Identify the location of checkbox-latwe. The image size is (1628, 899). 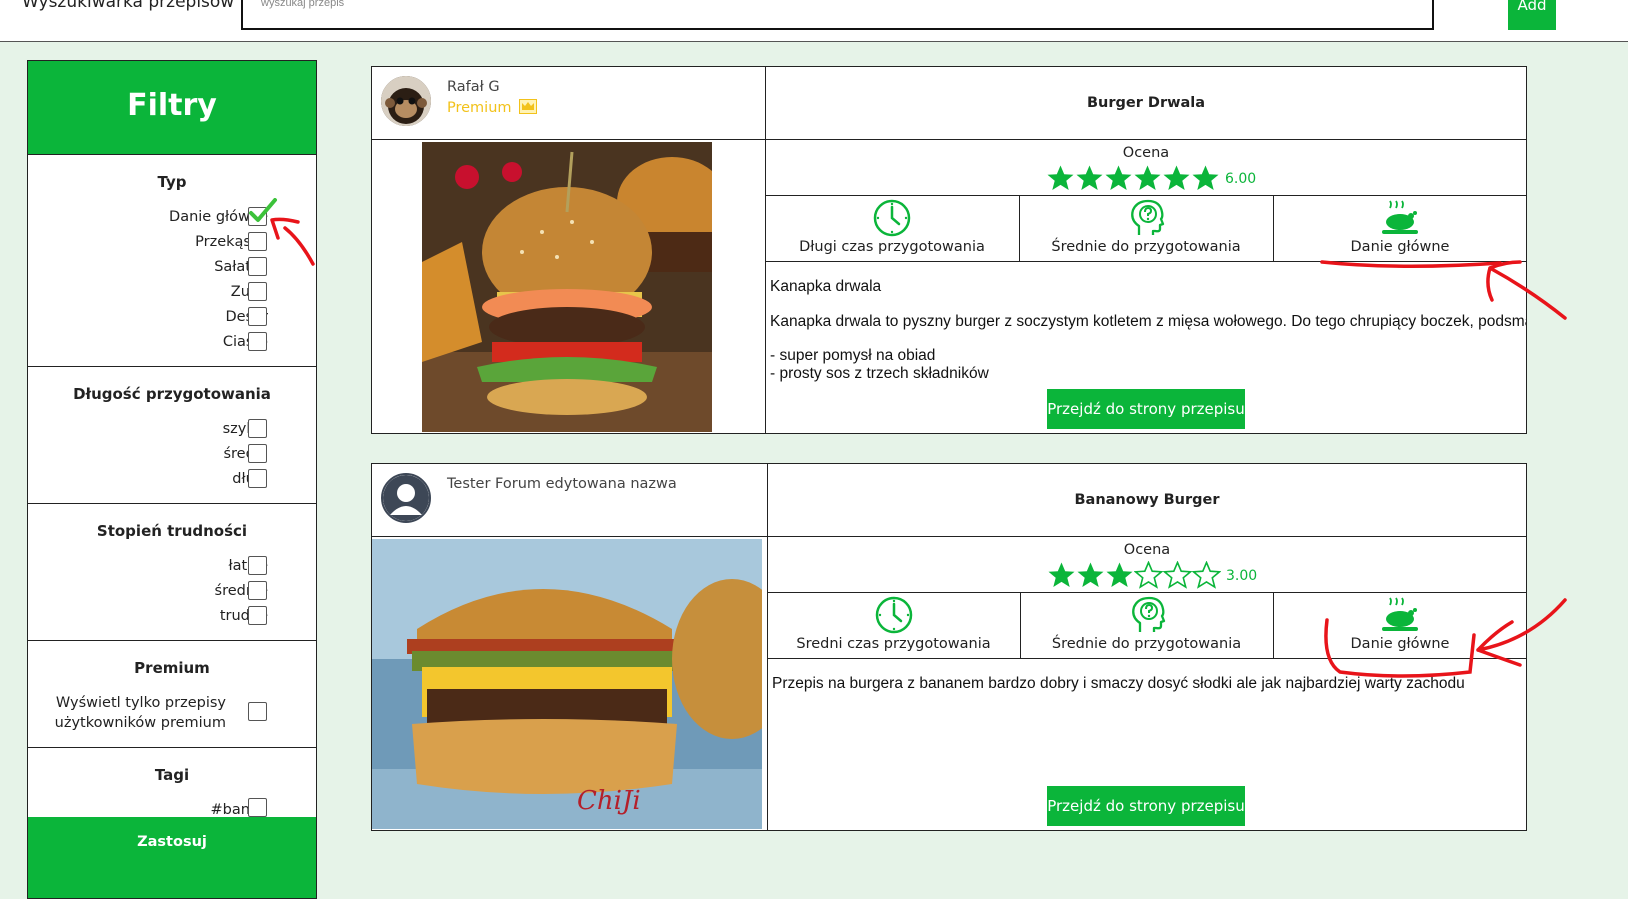
(257, 565).